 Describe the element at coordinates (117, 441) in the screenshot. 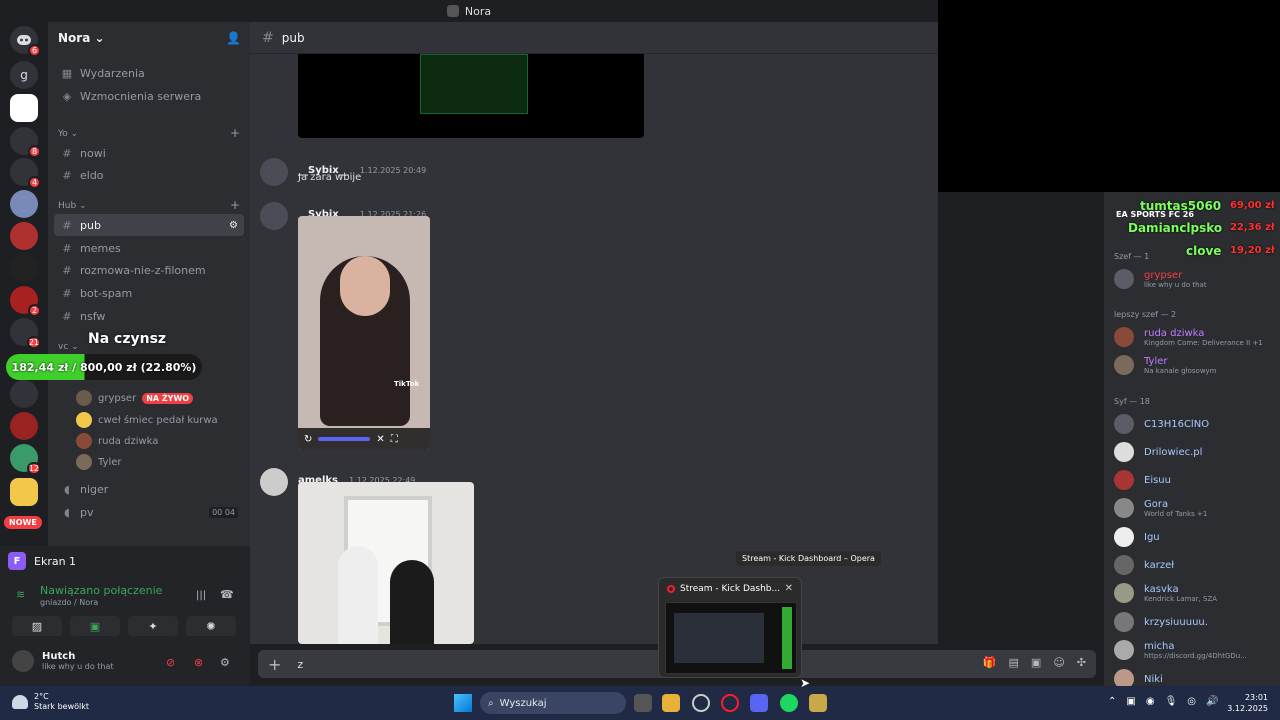

I see `voice-user-3: ruda dziwka` at that location.